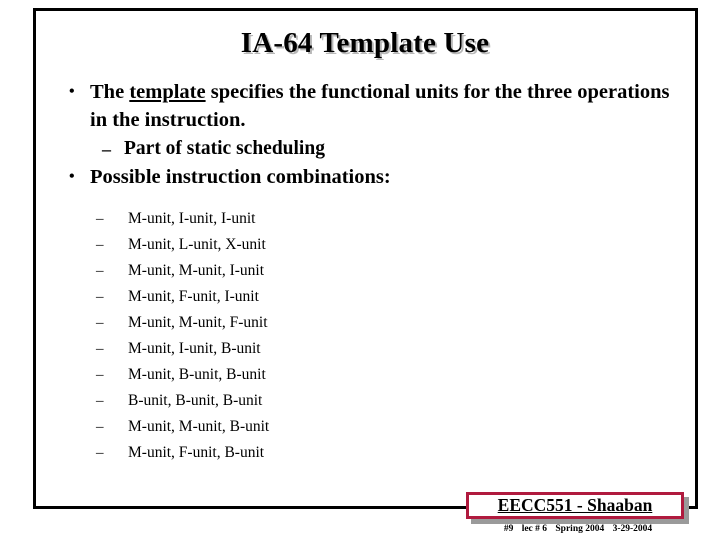 This screenshot has width=720, height=540. Describe the element at coordinates (298, 219) in the screenshot. I see `list-item: – M-unit, I-unit, I-unit` at that location.